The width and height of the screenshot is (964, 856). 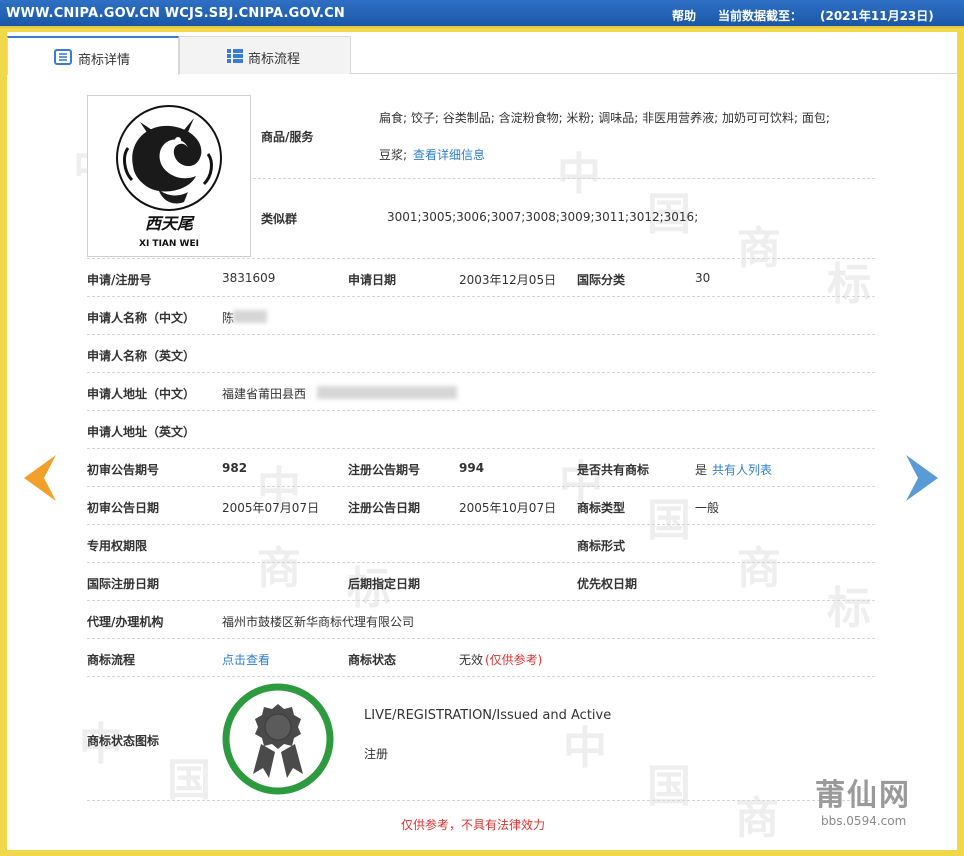 What do you see at coordinates (175, 13) in the screenshot?
I see `site-urls: WWW.CNIPA.GOV.CN WCJS.SBJ.CNIPA.GOV.CN` at bounding box center [175, 13].